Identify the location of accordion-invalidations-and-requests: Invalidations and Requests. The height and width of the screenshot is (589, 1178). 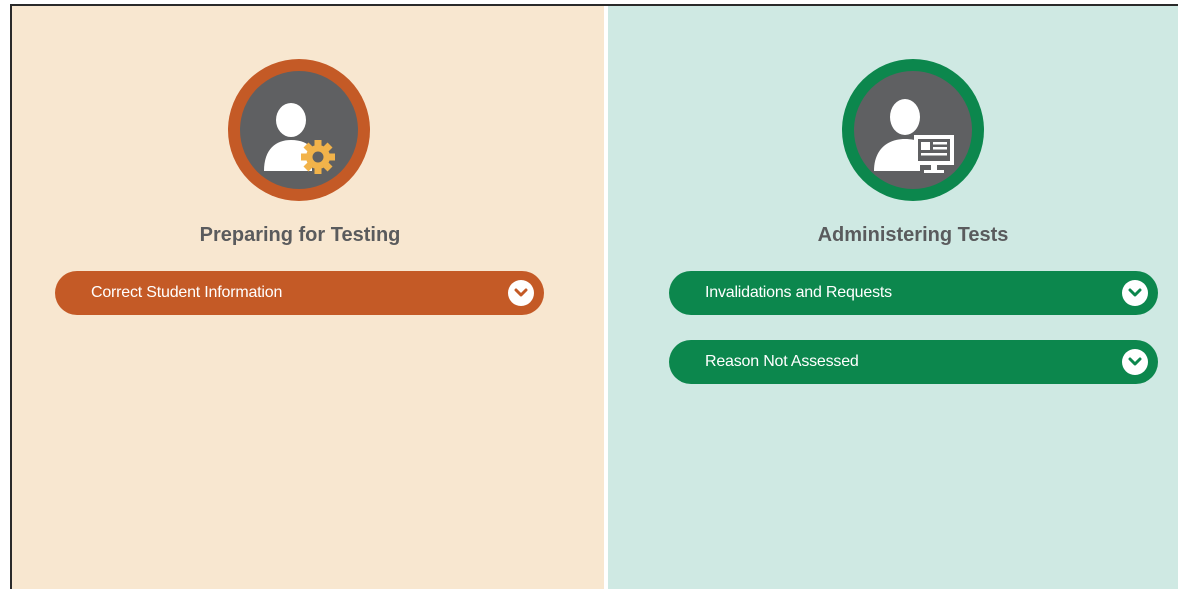
(913, 293).